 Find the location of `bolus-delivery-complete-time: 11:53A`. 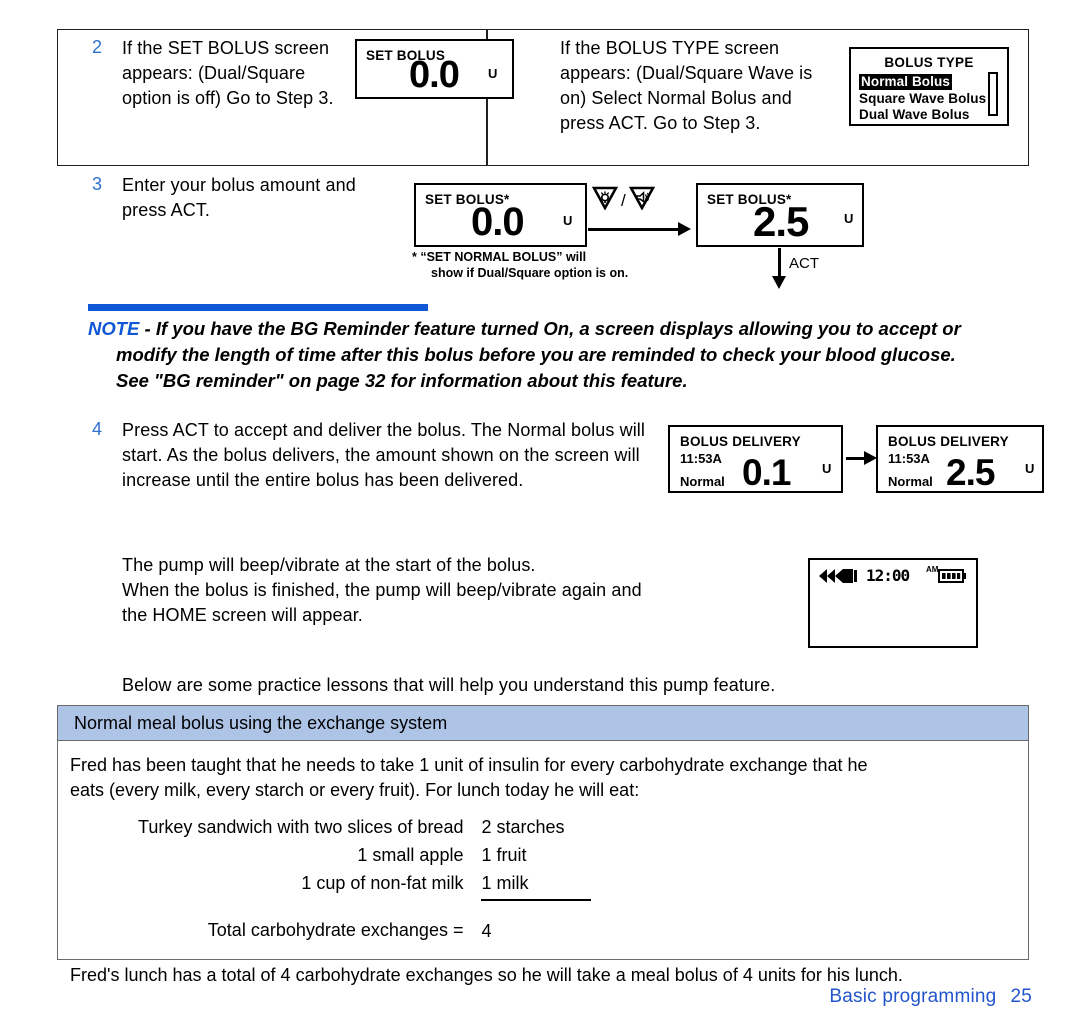

bolus-delivery-complete-time: 11:53A is located at coordinates (909, 458).